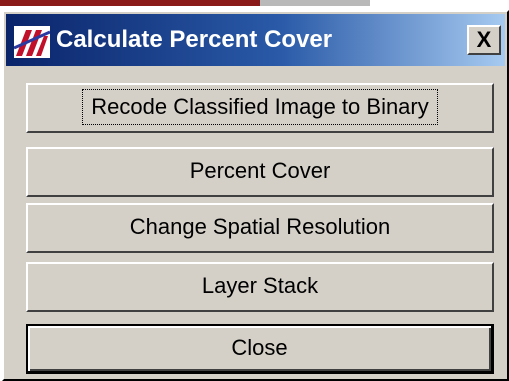 The image size is (509, 381). I want to click on title-bar: Calculate Percent Cover X, so click(255, 40).